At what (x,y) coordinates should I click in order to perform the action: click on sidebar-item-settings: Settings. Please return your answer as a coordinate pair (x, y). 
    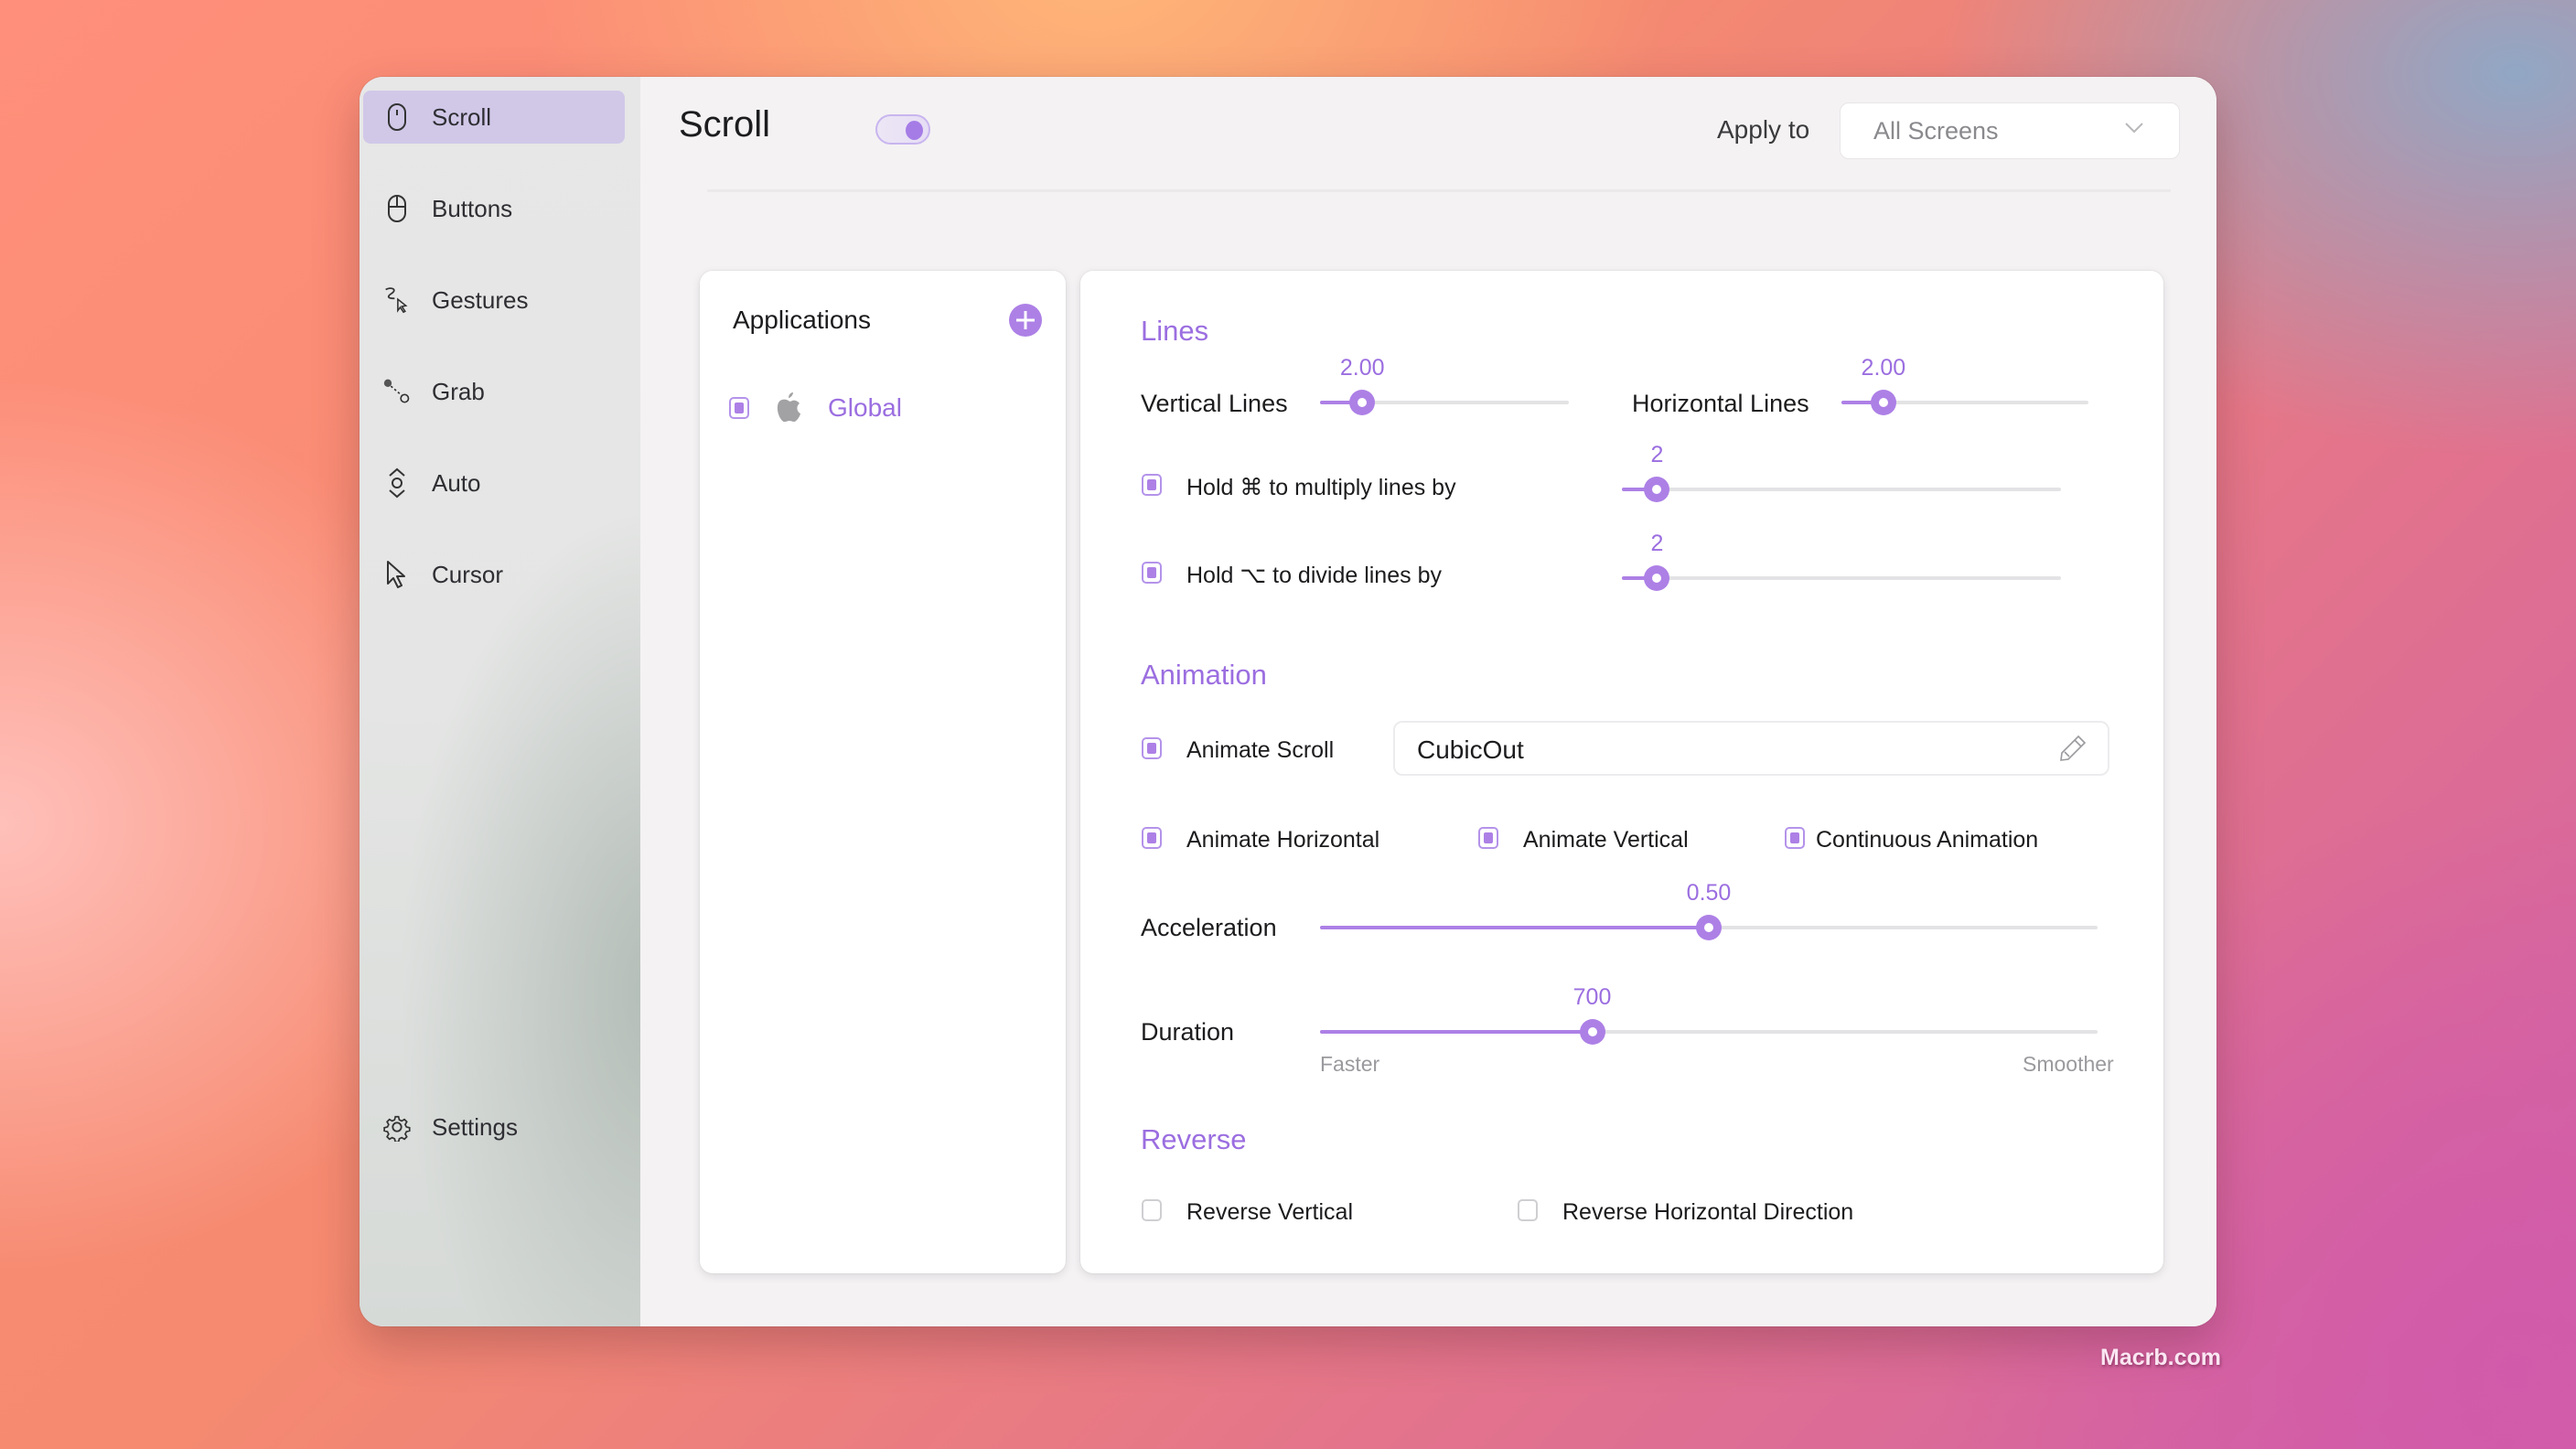
    Looking at the image, I should click on (494, 1127).